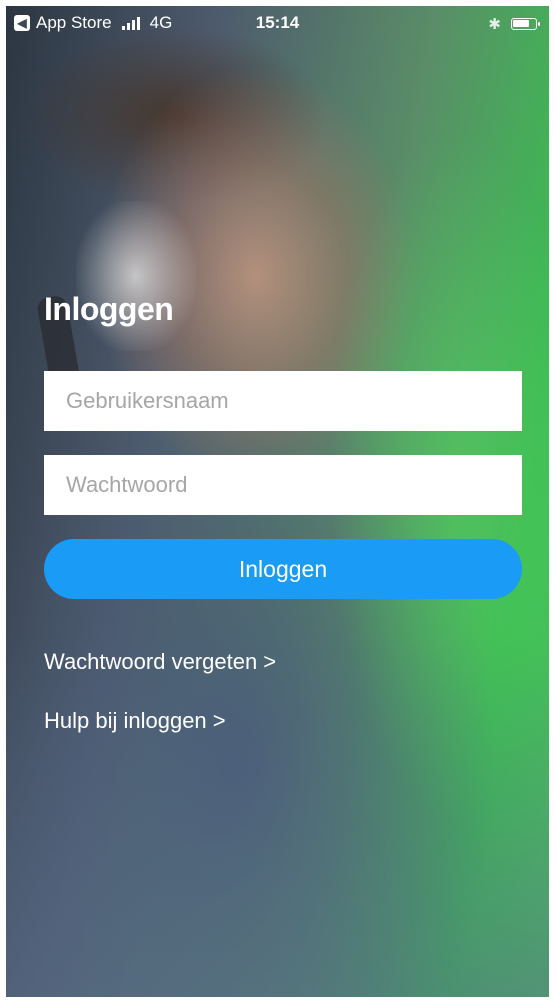 The image size is (555, 1003). Describe the element at coordinates (283, 401) in the screenshot. I see `username-field` at that location.